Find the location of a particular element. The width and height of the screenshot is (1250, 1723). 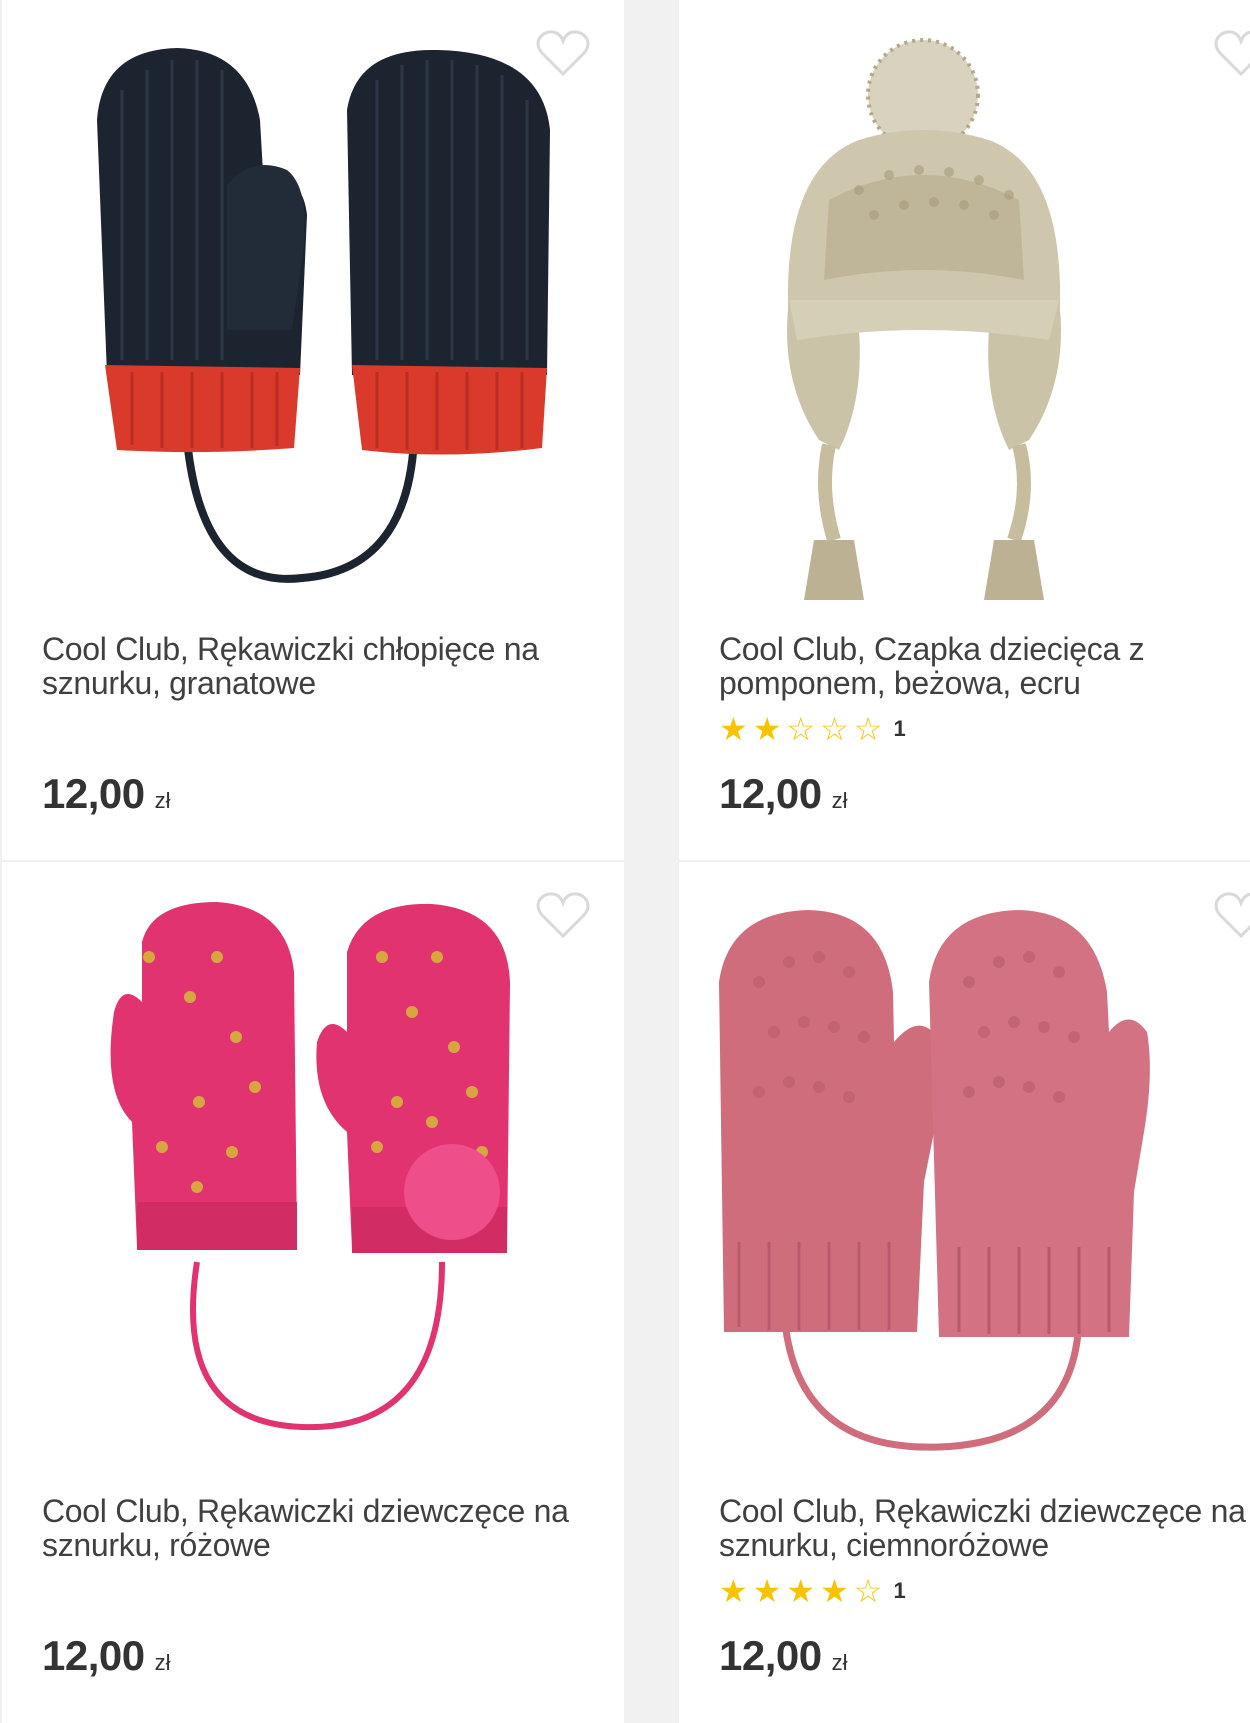

rating: ★ ★ ★ ★ ☆ 1 is located at coordinates (812, 1591).